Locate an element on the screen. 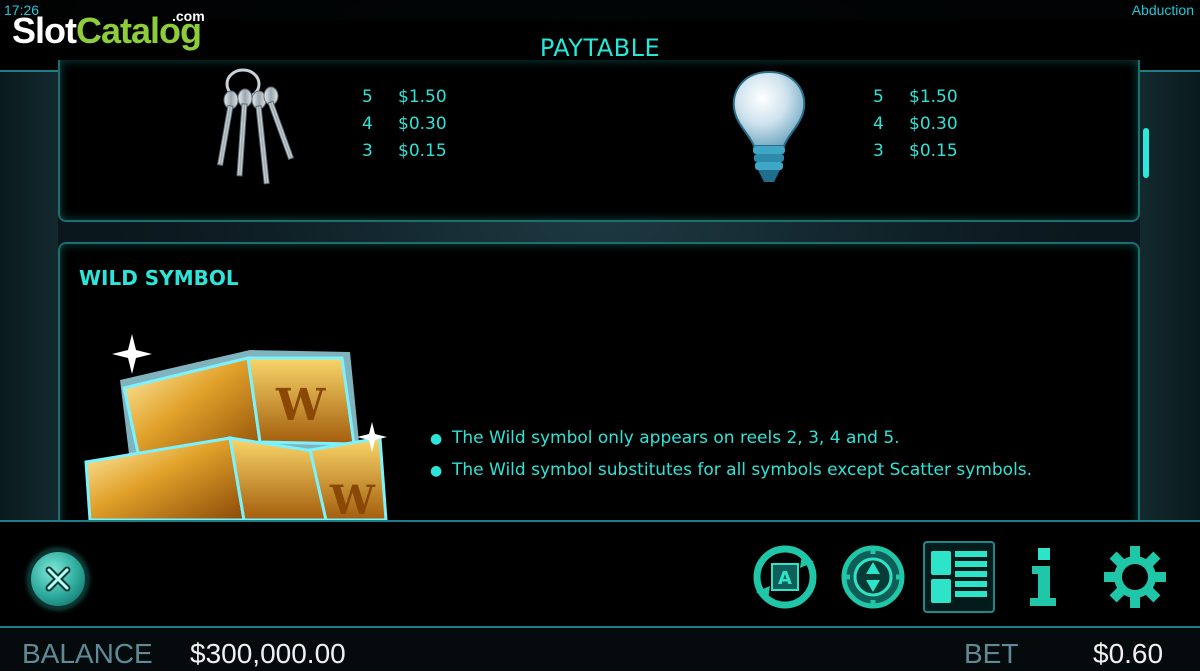 This screenshot has width=1200, height=671. footer-bar: BALANCE $300,000.00 BET $0.60 is located at coordinates (600, 648).